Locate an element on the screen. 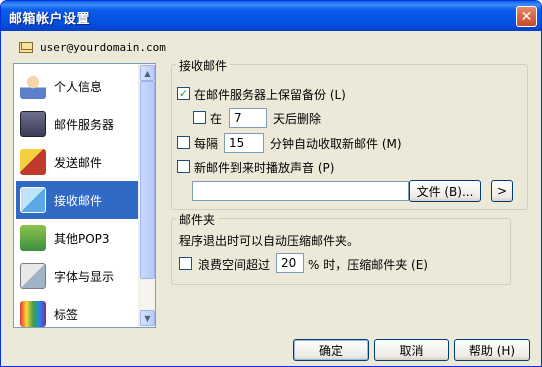 The image size is (542, 367). delete-after-suffix: 天后删除 is located at coordinates (297, 119).